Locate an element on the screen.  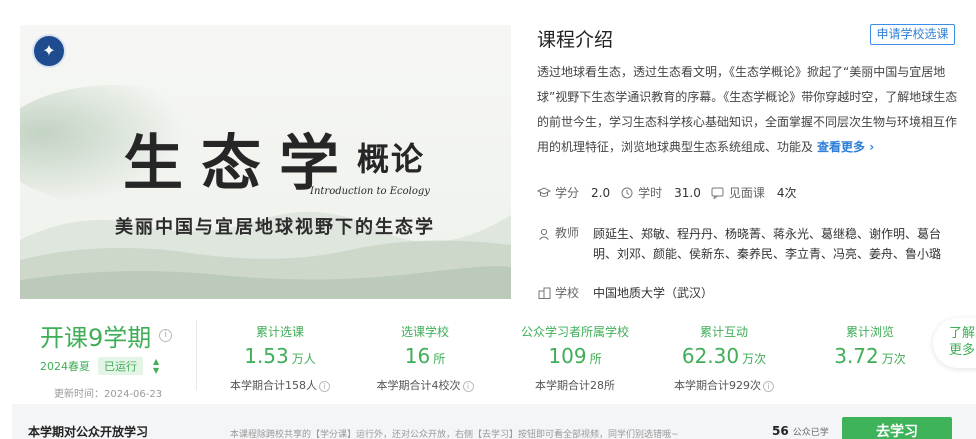
public-learner-count: 56 公众已学 is located at coordinates (800, 431).